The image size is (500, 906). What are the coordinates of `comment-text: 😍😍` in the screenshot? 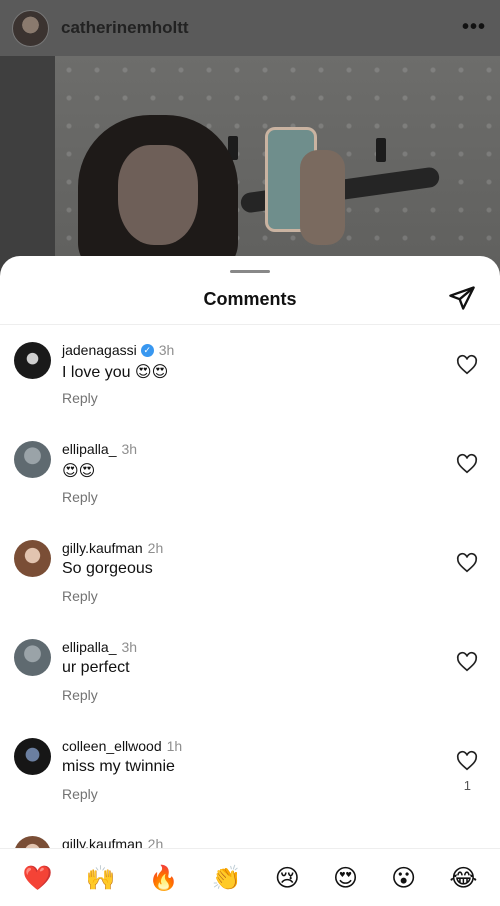 It's located at (79, 471).